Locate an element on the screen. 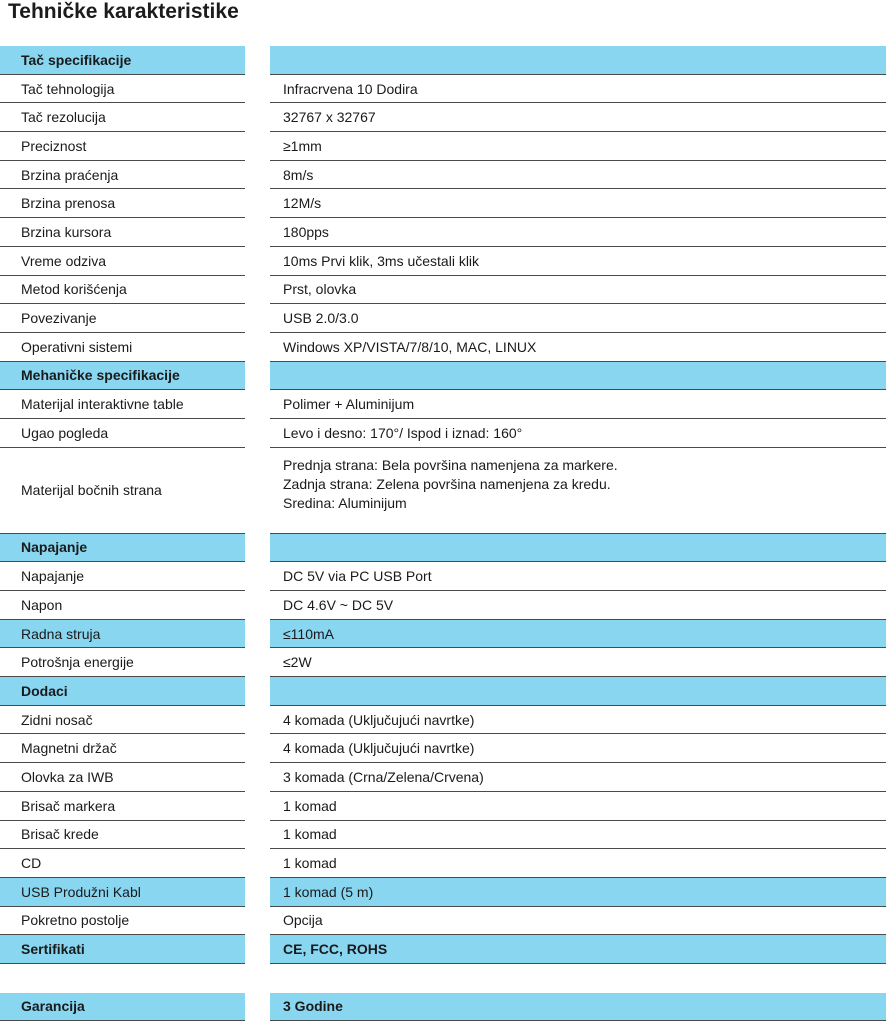 The width and height of the screenshot is (886, 1024). spec-row: Napon DC 4.6V ~ DC 5V is located at coordinates (443, 605).